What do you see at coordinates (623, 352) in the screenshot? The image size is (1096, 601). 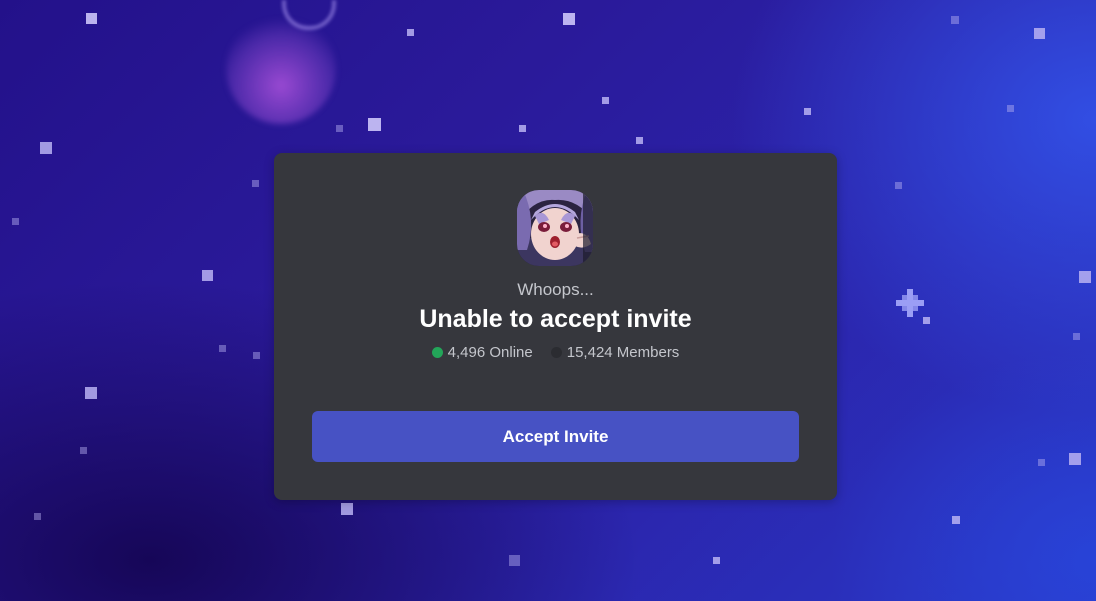 I see `member-count: 15,424 Members` at bounding box center [623, 352].